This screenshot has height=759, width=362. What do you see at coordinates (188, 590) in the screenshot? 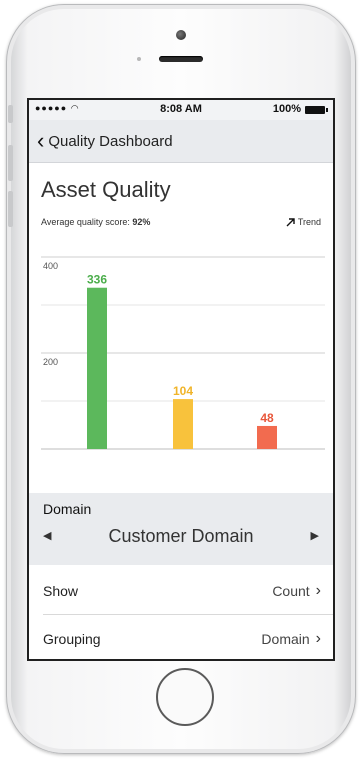
I see `show-row: Show Count ›` at bounding box center [188, 590].